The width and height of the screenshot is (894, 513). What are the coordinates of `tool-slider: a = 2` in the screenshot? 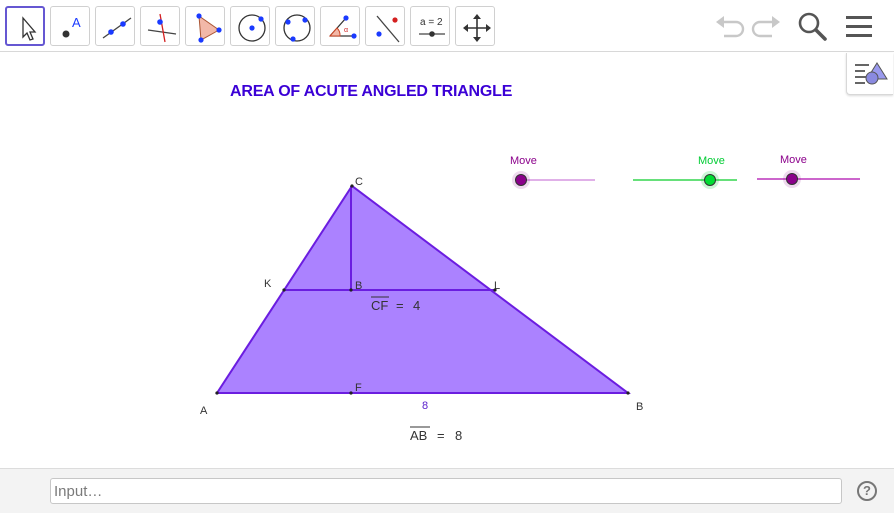 It's located at (430, 26).